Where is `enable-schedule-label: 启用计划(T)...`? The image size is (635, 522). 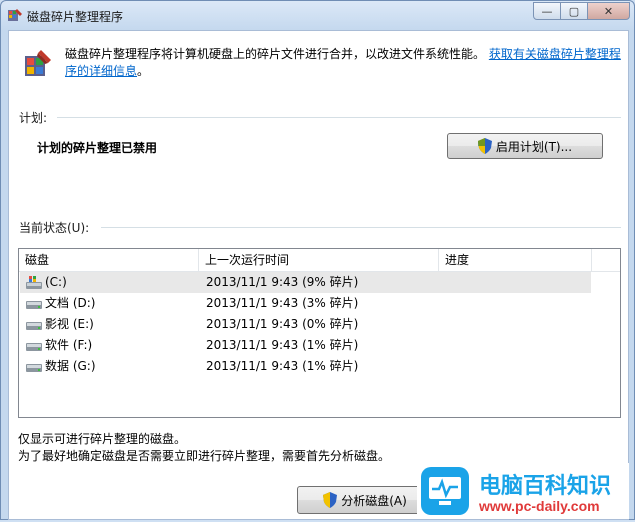
enable-schedule-label: 启用计划(T)... is located at coordinates (534, 146).